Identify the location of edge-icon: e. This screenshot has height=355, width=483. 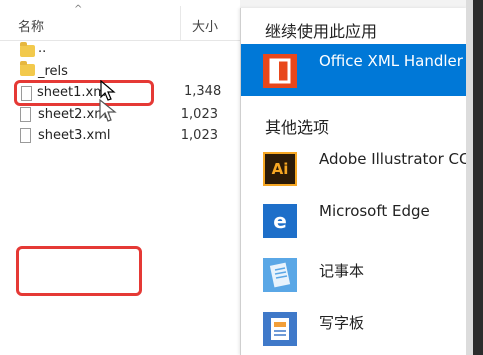
(280, 221).